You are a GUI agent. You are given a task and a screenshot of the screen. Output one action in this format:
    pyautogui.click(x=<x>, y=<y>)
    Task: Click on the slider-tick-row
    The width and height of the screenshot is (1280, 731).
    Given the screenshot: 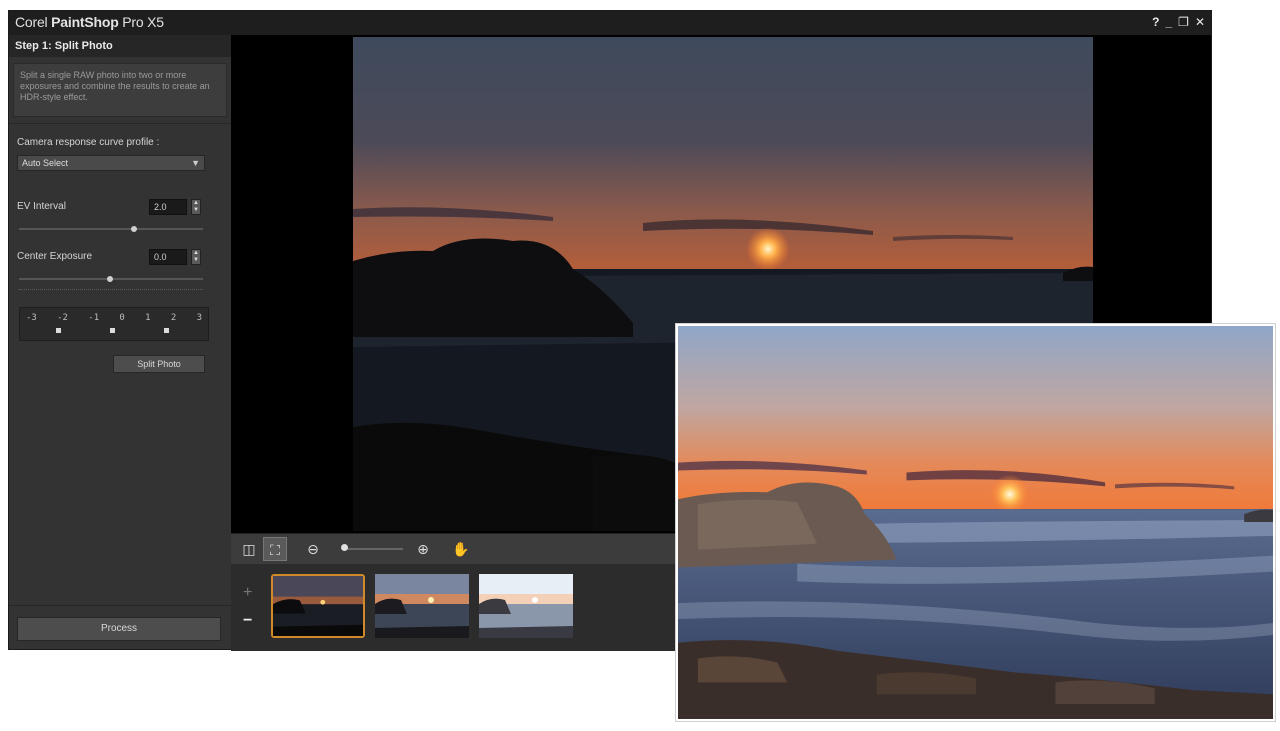 What is the action you would take?
    pyautogui.click(x=111, y=290)
    